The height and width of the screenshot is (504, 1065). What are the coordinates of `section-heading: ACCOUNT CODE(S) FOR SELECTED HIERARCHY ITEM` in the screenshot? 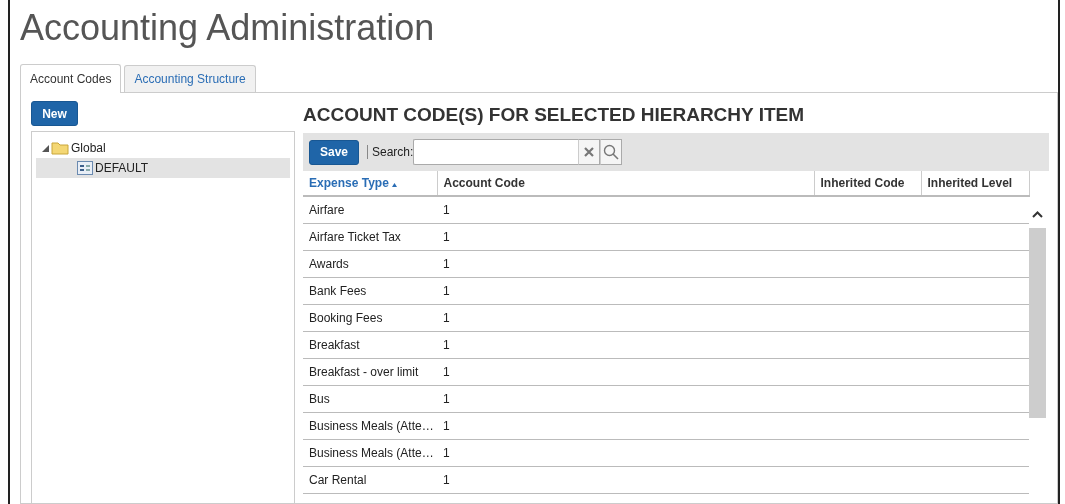 It's located at (554, 115).